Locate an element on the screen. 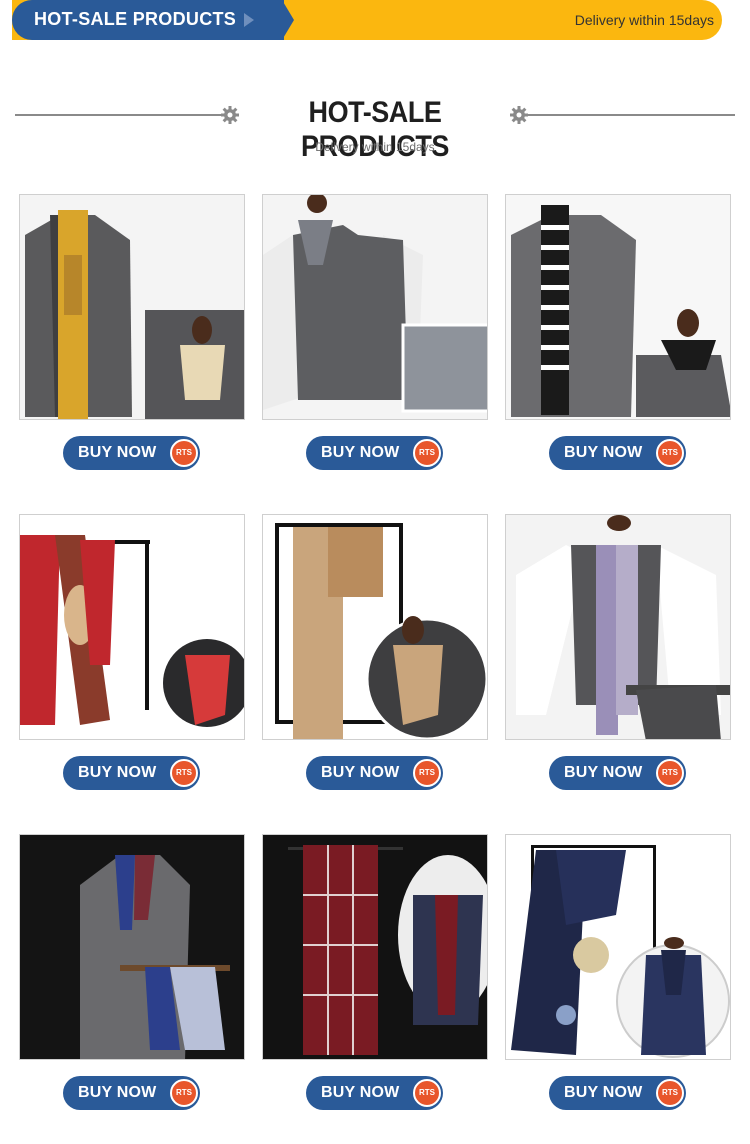  section-subtitle: Delivery within 15days is located at coordinates (375, 147).